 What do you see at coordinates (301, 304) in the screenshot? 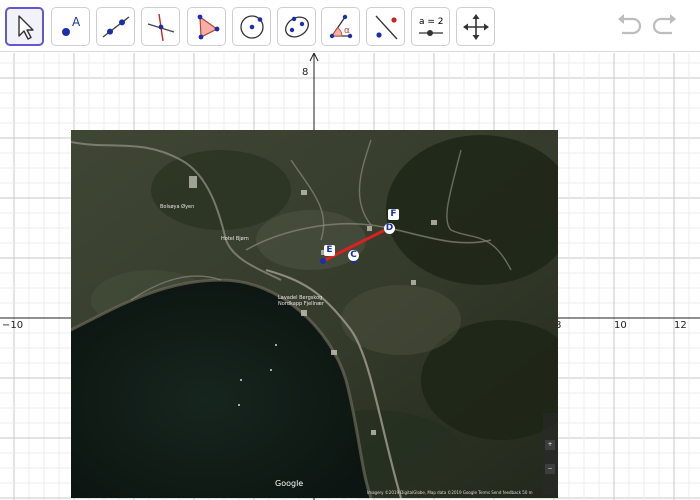
I see `map-label-4: Nordkapp Fjellnær` at bounding box center [301, 304].